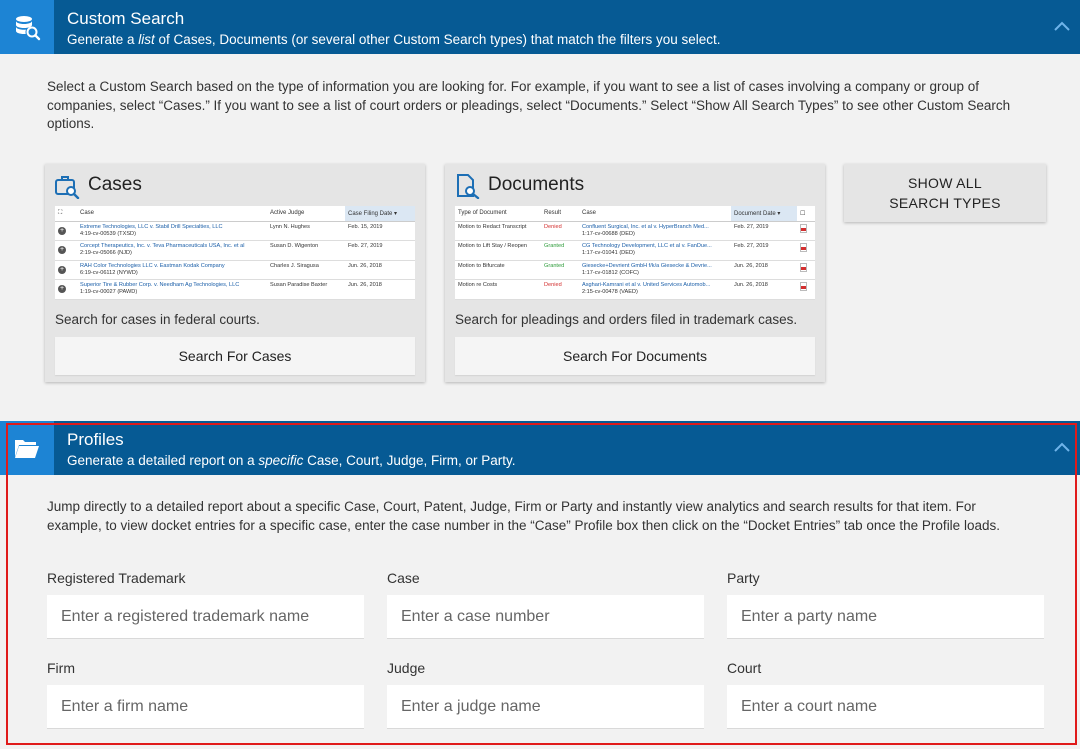 The height and width of the screenshot is (749, 1080). I want to click on doc-case-number: 1:17-cv-01041 (DED), so click(608, 253).